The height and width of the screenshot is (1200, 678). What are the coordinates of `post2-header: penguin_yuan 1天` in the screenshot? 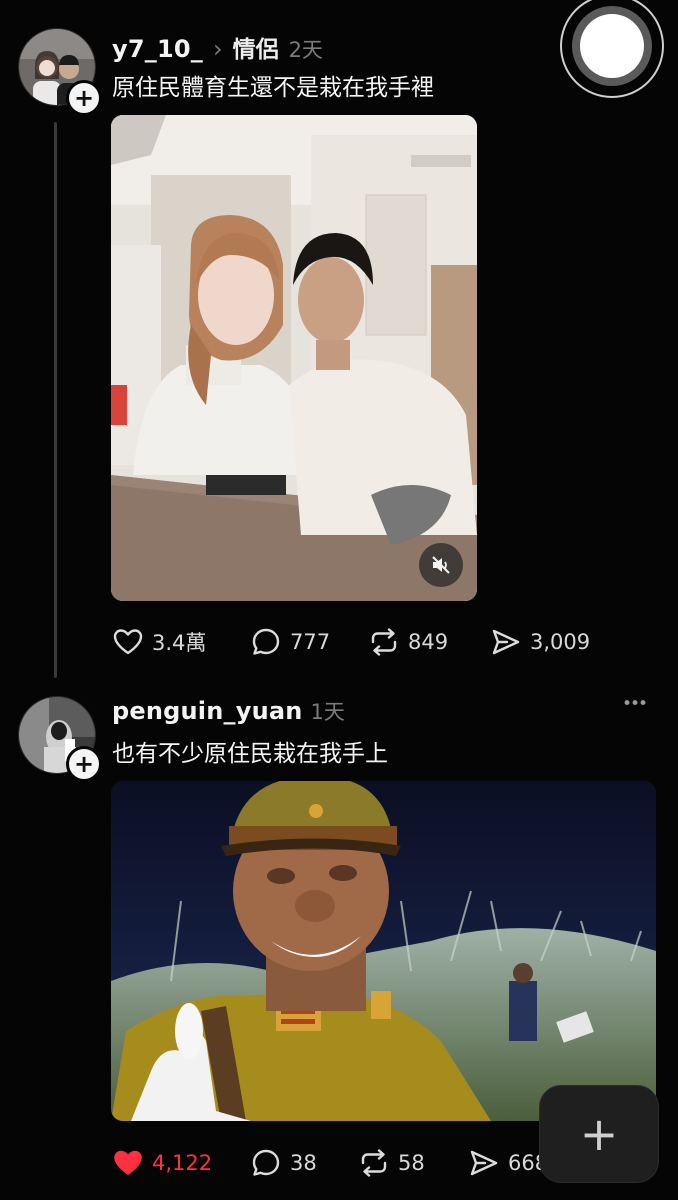 It's located at (228, 711).